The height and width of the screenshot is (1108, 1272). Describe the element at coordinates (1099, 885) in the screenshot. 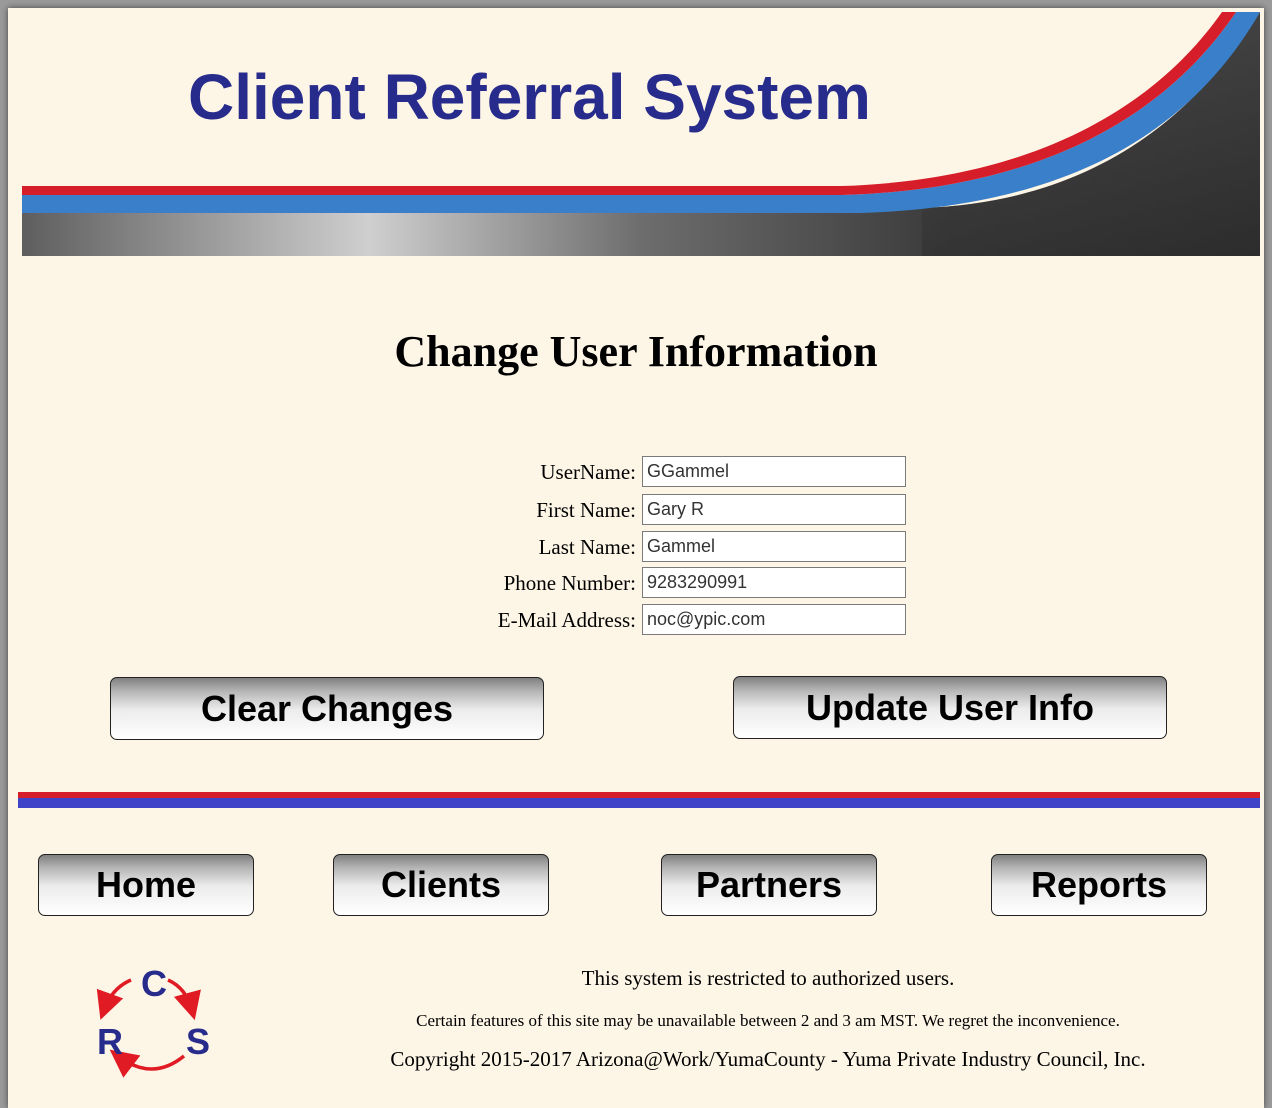

I see `nav-reports-button: Reports` at that location.